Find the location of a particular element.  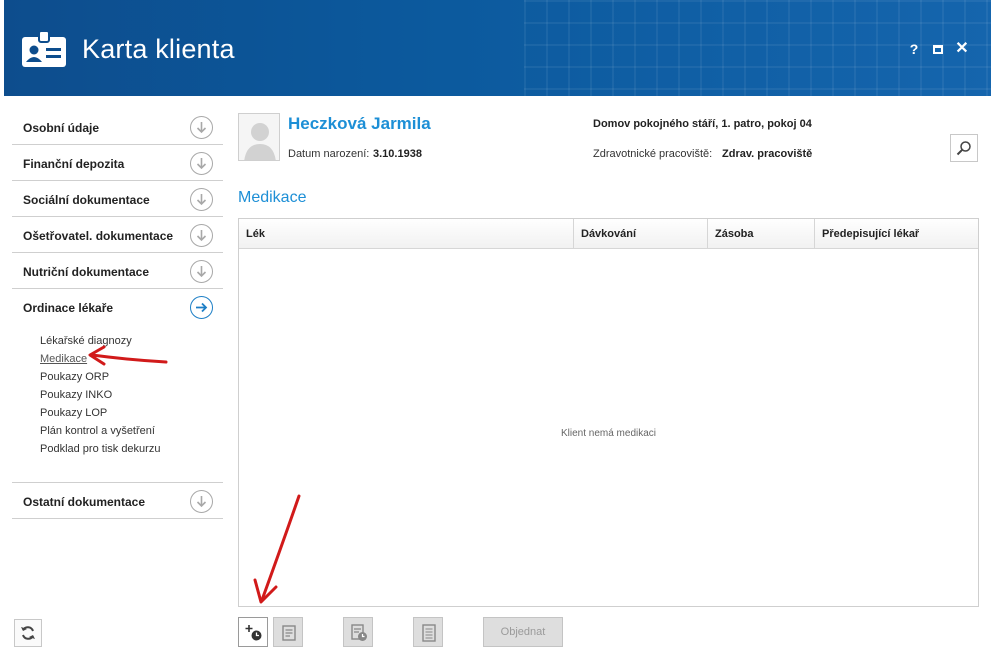

person-placeholder-icon is located at coordinates (260, 141).